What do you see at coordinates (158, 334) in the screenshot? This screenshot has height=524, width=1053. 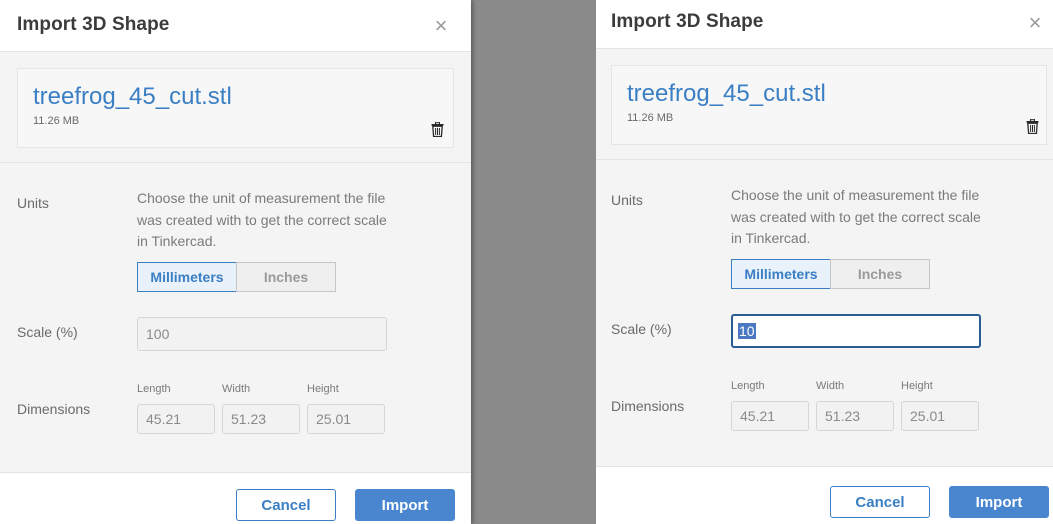 I see `scale-value: 100` at bounding box center [158, 334].